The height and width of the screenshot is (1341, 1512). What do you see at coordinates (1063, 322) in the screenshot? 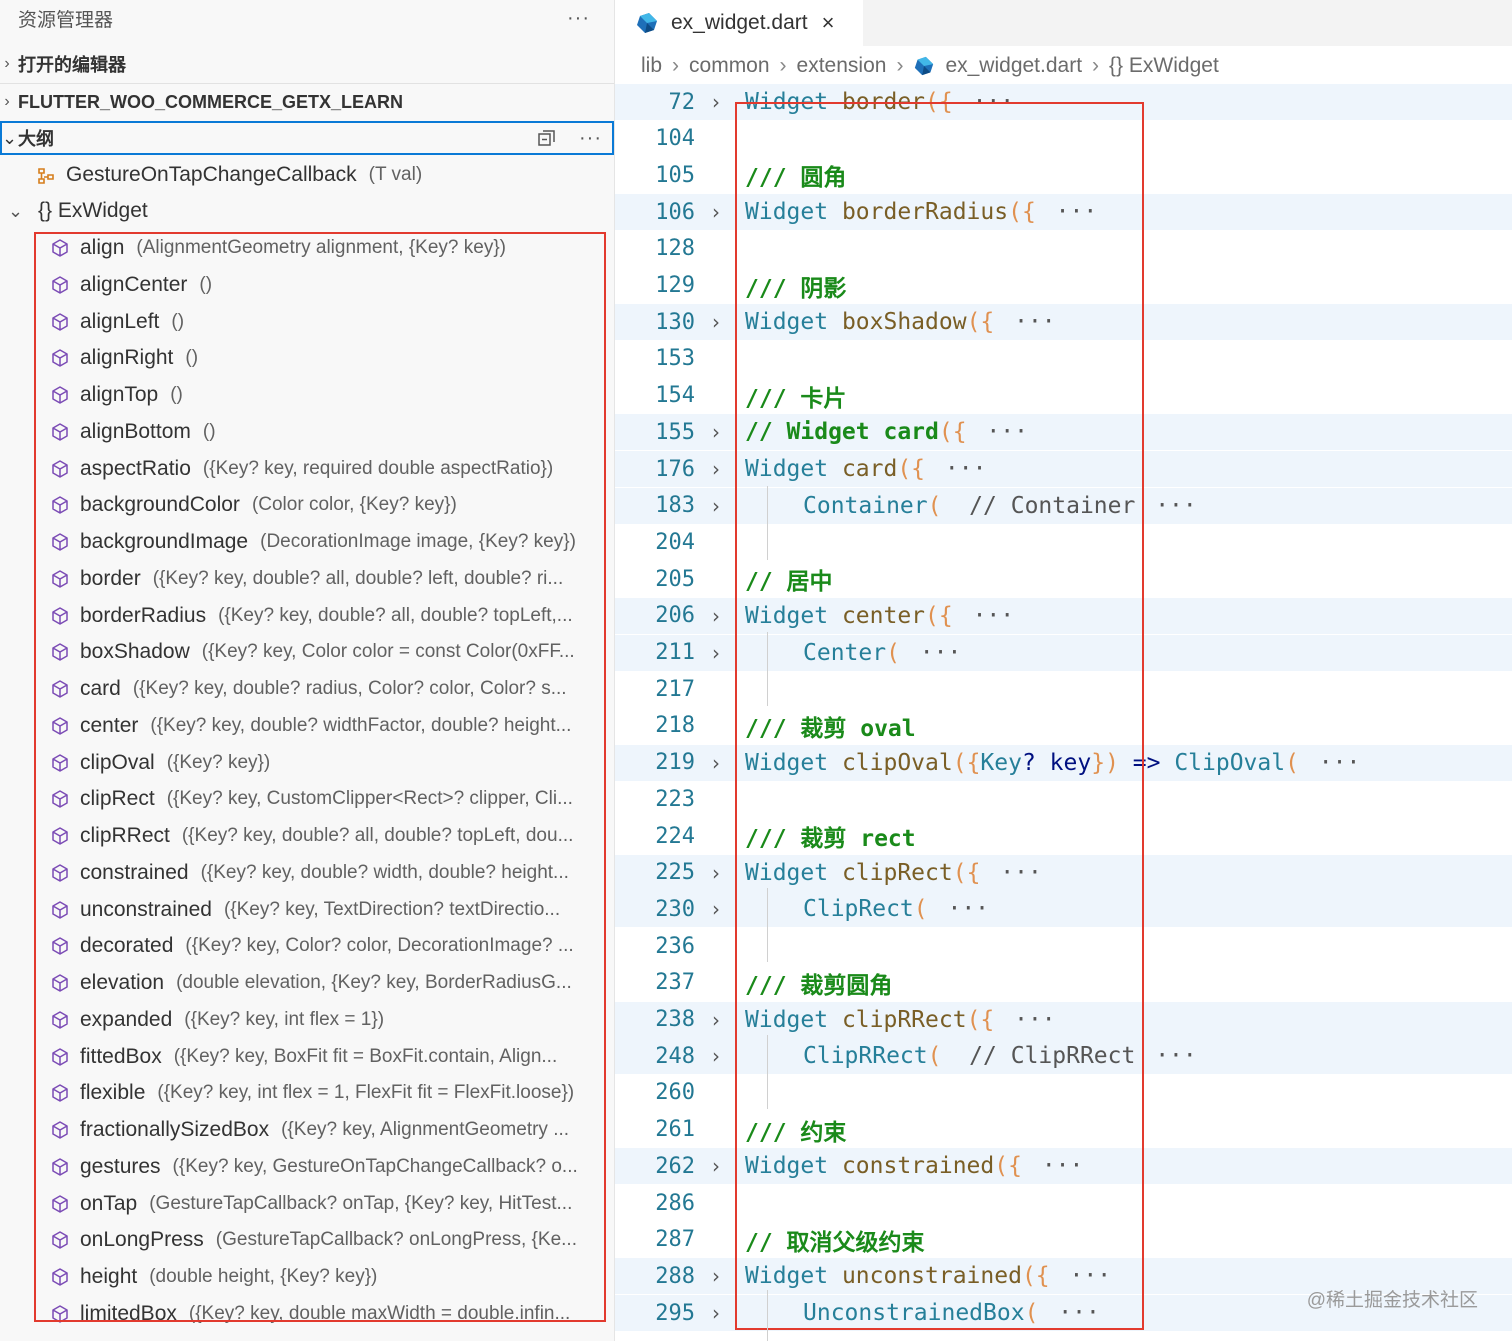
I see `code-line: 130 › Widget boxShadow({ ···` at bounding box center [1063, 322].